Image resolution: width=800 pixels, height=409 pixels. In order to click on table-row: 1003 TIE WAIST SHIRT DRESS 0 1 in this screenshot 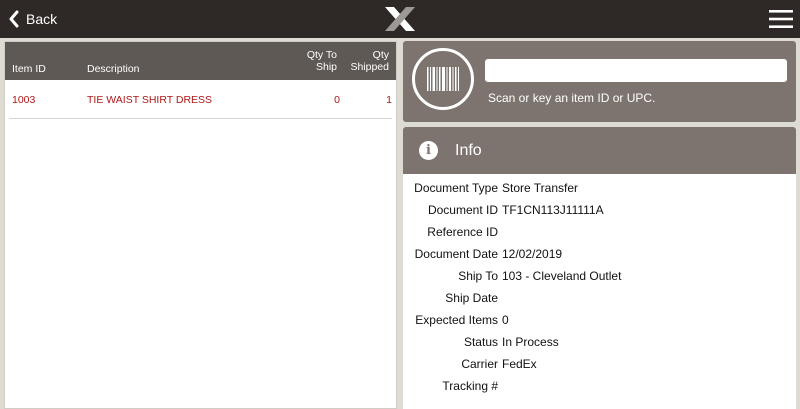, I will do `click(200, 101)`.